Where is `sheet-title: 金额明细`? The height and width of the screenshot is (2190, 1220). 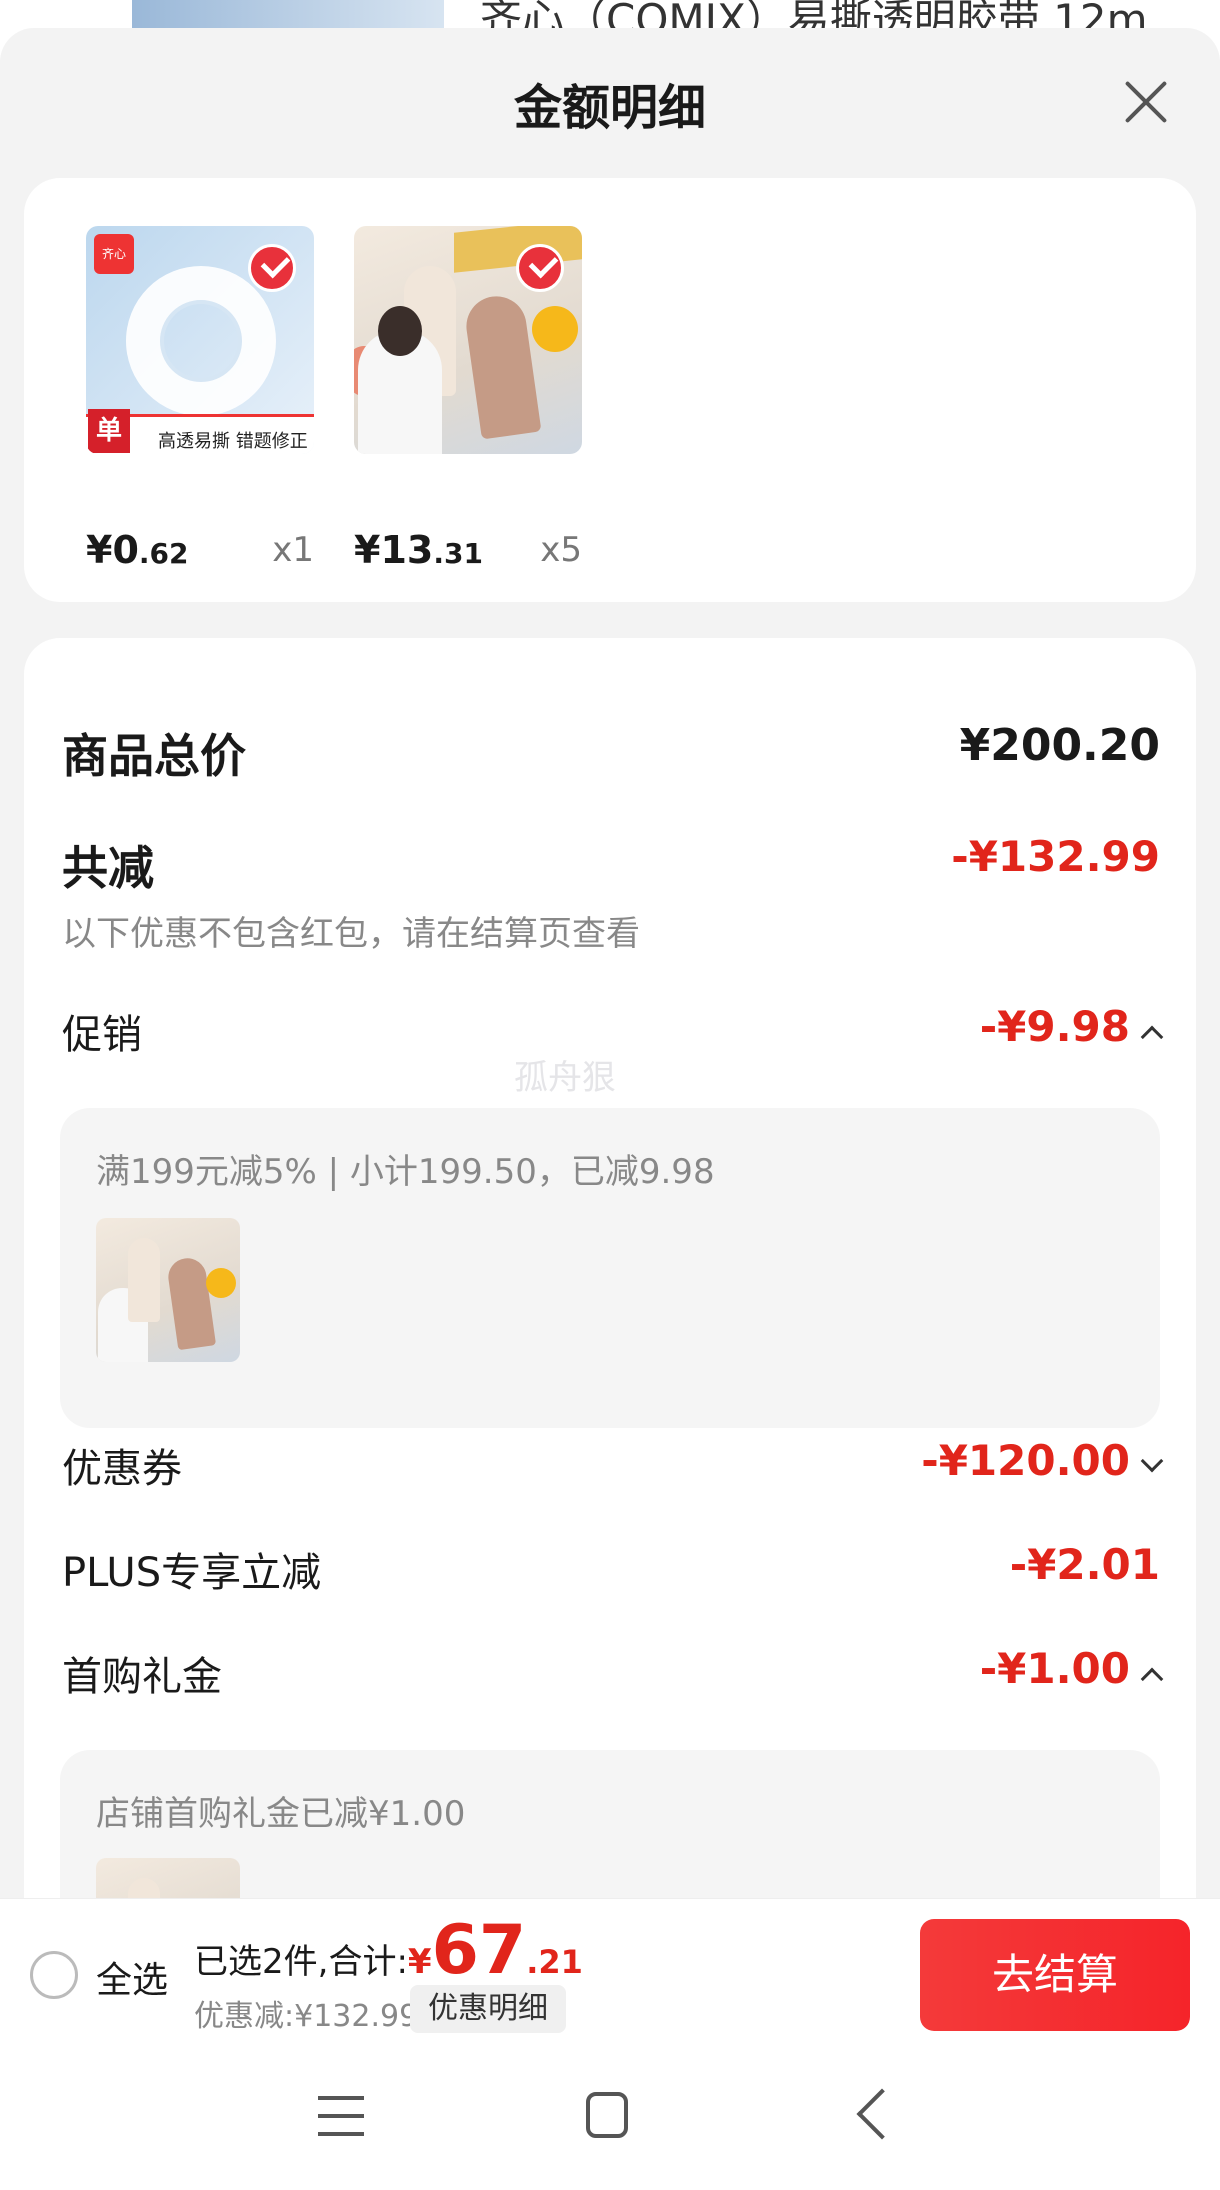
sheet-title: 金额明细 is located at coordinates (609, 108).